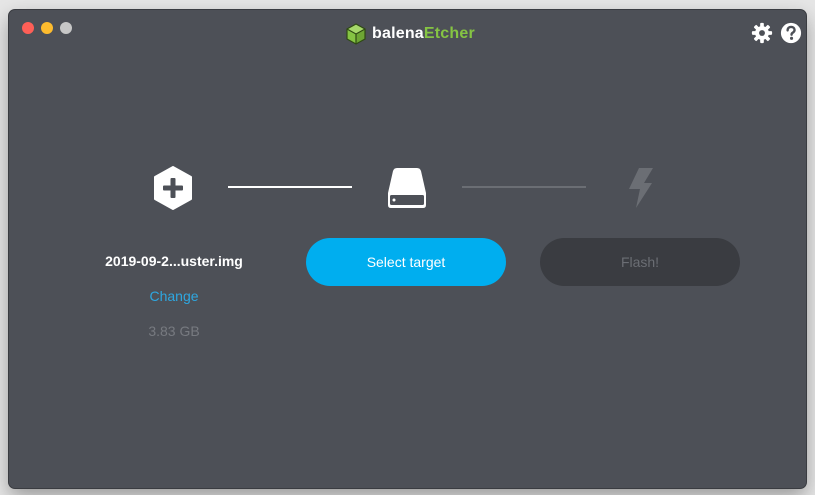 Image resolution: width=815 pixels, height=495 pixels. I want to click on lightning-icon, so click(641, 188).